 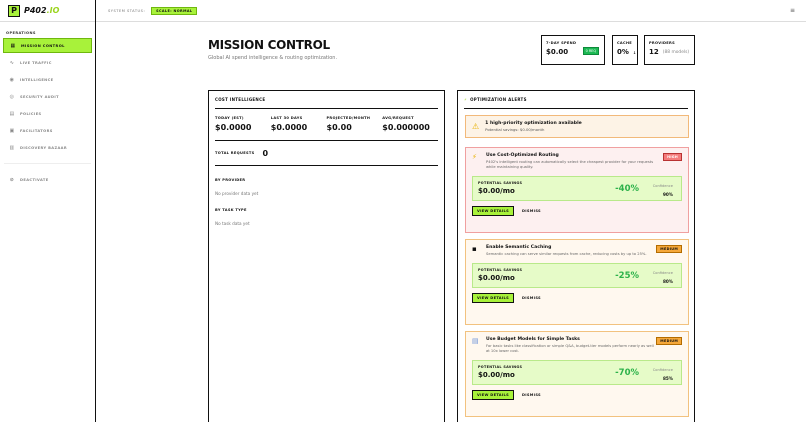 What do you see at coordinates (326, 153) in the screenshot?
I see `total-requests-row: TOTAL REQUESTS 0` at bounding box center [326, 153].